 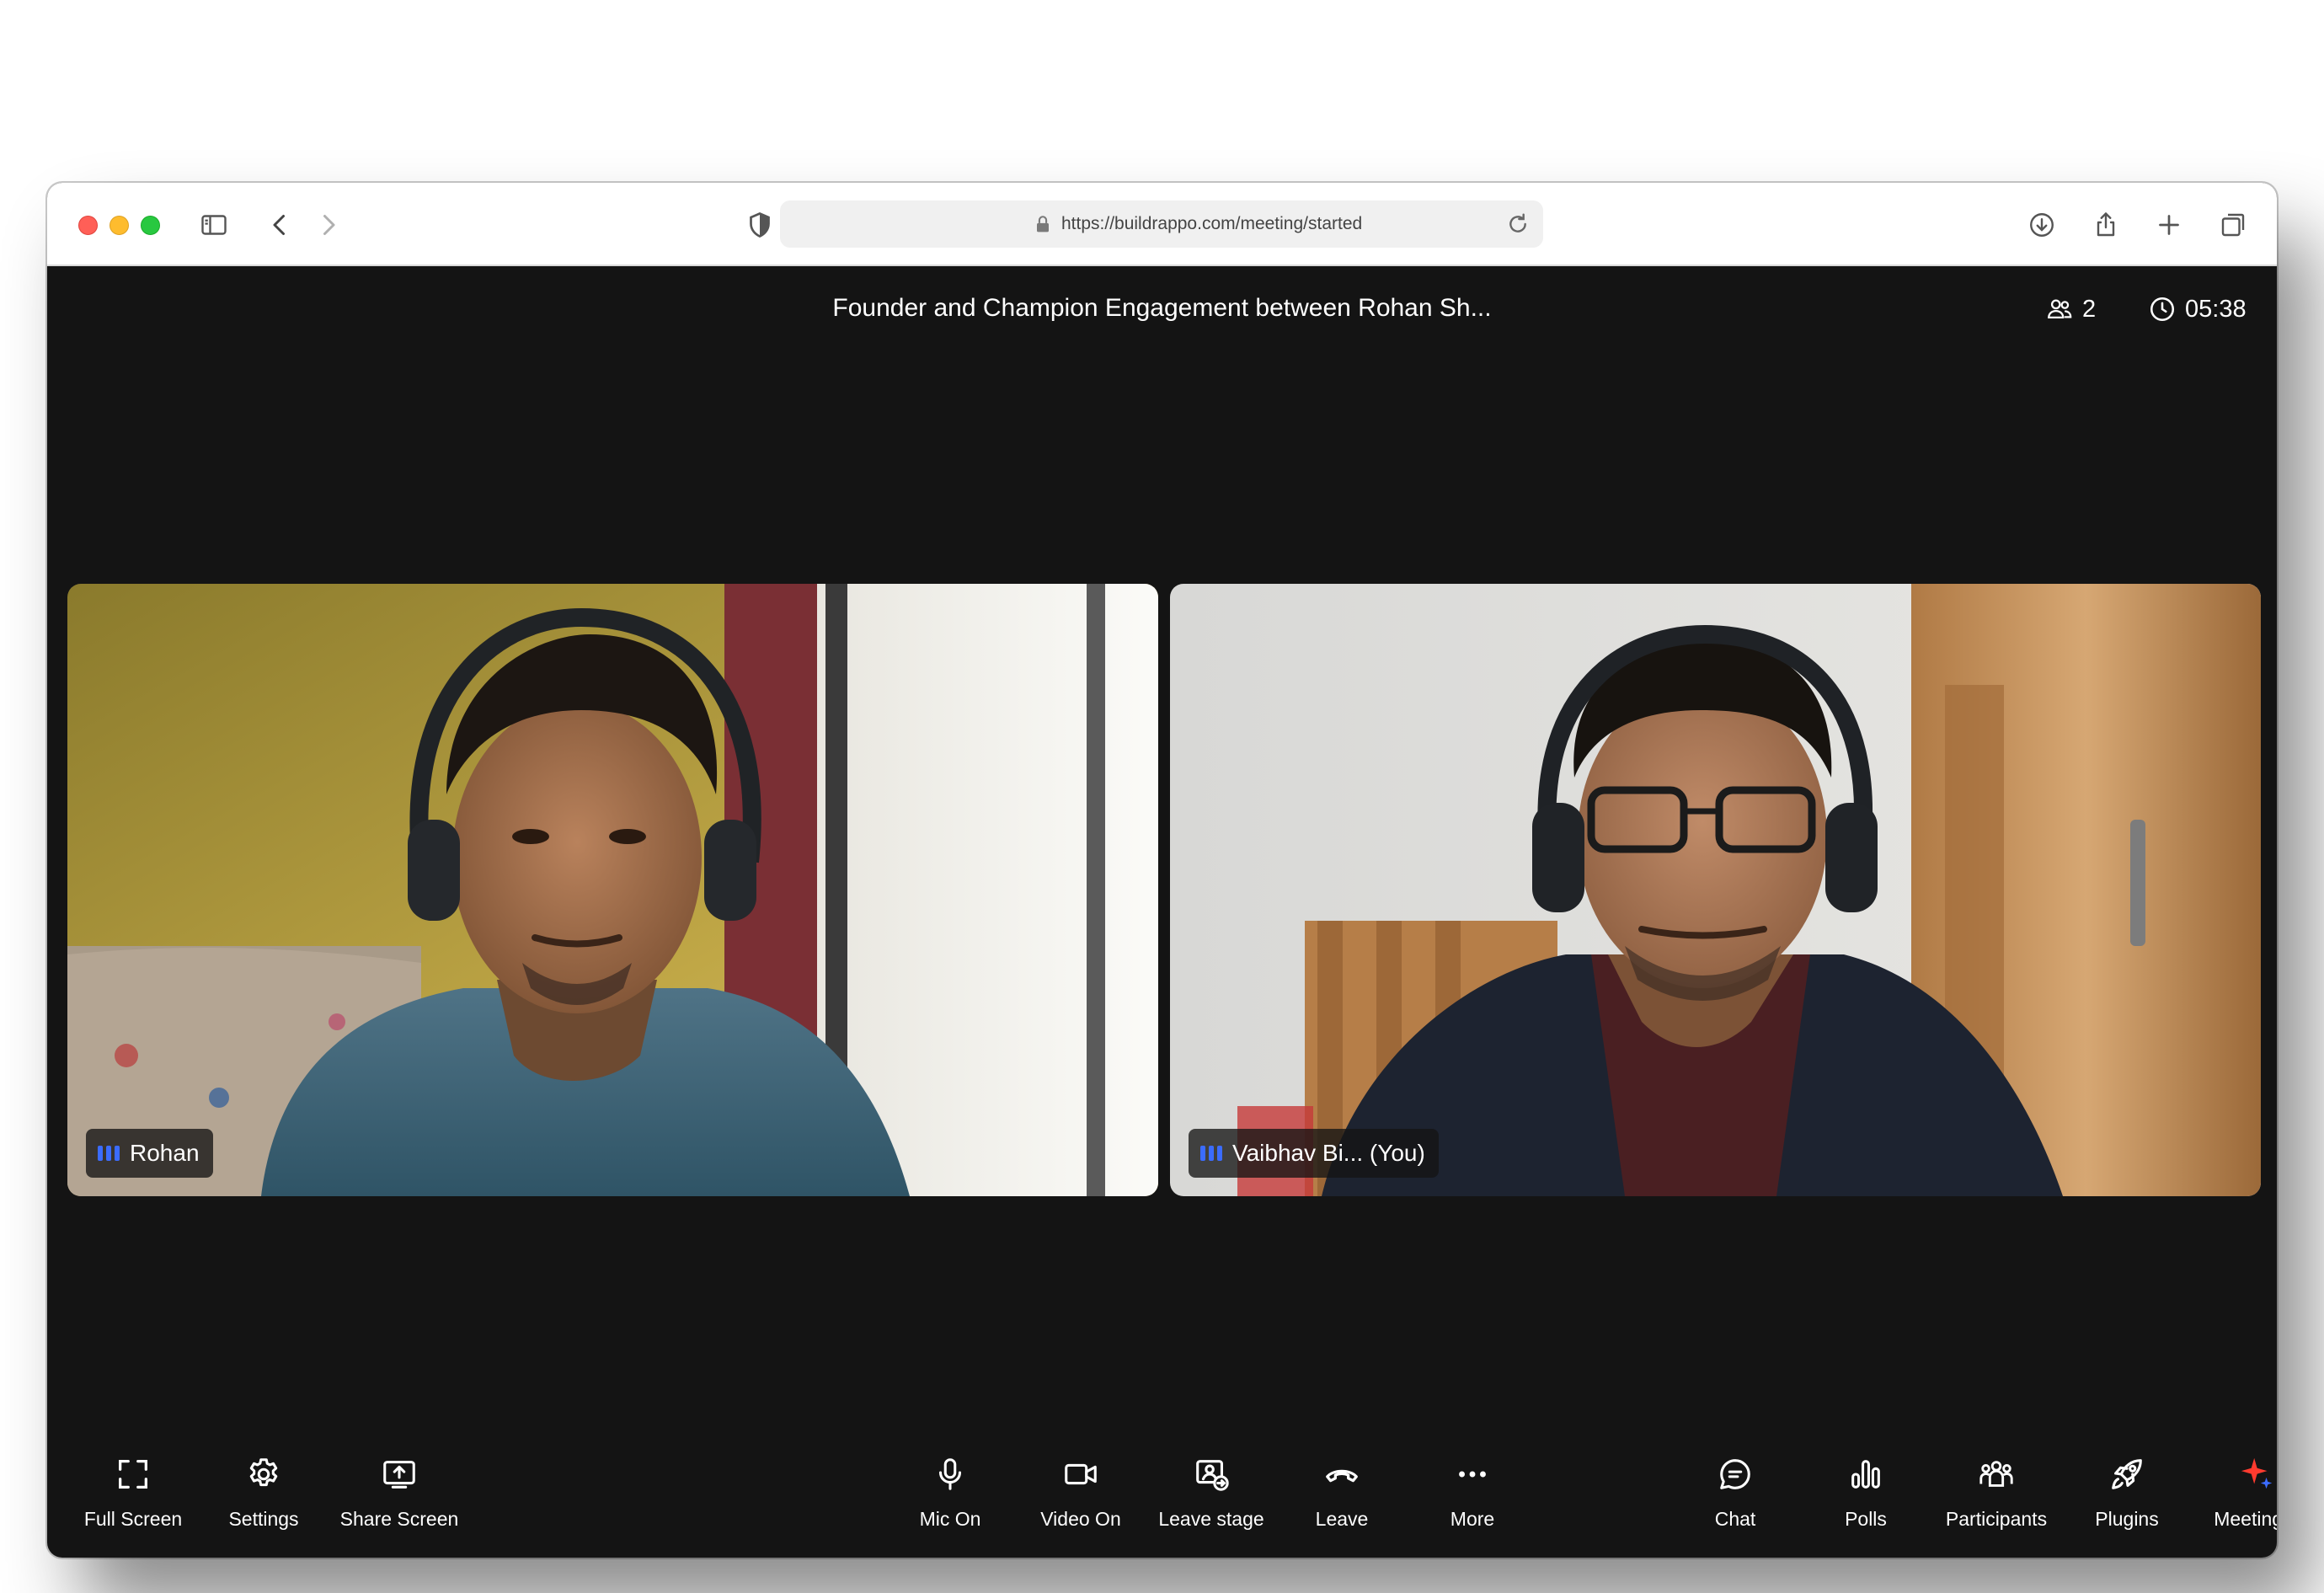 What do you see at coordinates (1996, 1474) in the screenshot?
I see `participants-icon` at bounding box center [1996, 1474].